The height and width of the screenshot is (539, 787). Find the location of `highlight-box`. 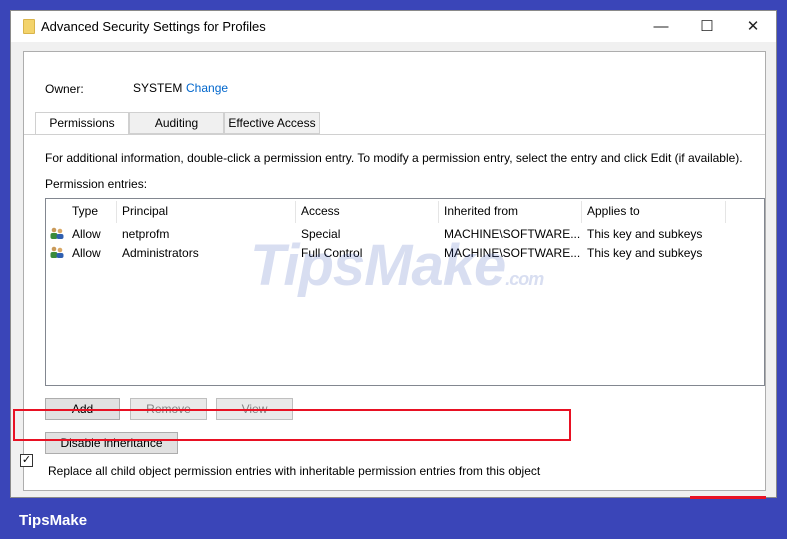

highlight-box is located at coordinates (292, 425).